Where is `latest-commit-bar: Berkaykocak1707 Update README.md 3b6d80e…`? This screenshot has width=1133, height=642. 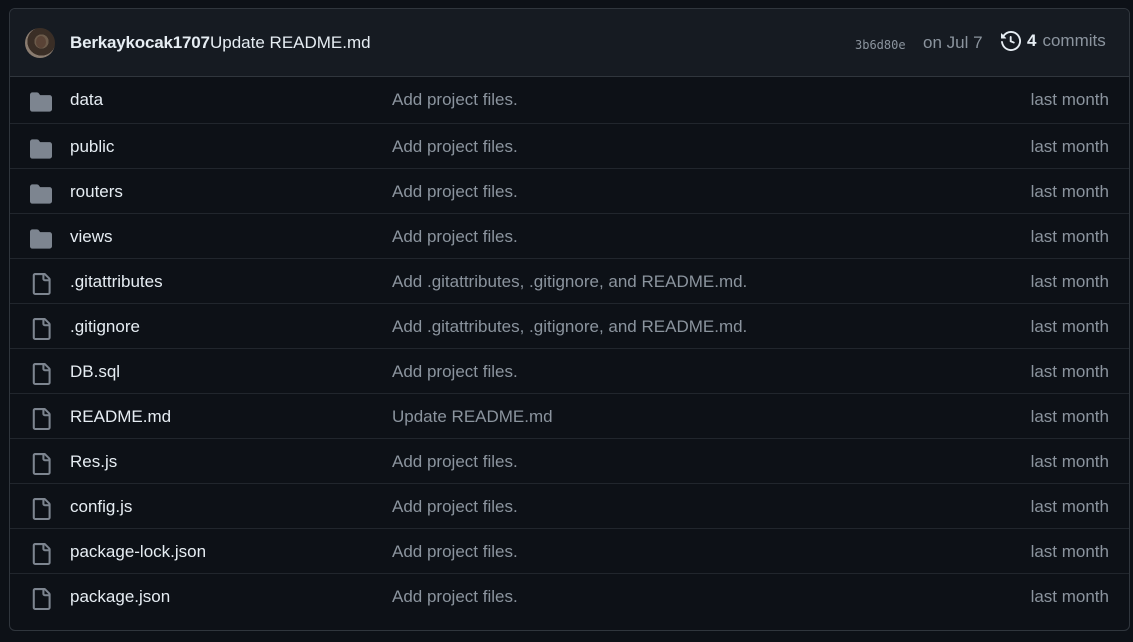 latest-commit-bar: Berkaykocak1707 Update README.md 3b6d80e… is located at coordinates (569, 43).